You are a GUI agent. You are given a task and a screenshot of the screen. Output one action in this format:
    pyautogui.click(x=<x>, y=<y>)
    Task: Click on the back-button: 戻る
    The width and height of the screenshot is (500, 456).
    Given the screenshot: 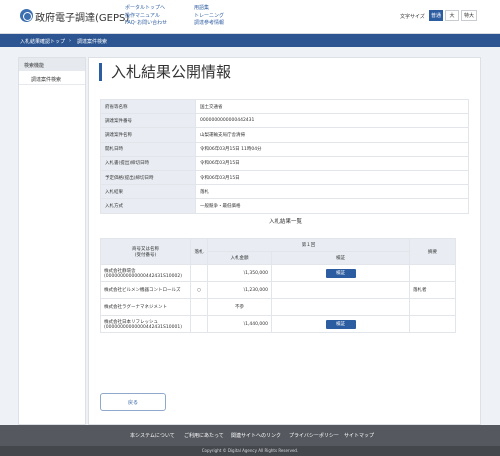 What is the action you would take?
    pyautogui.click(x=133, y=402)
    